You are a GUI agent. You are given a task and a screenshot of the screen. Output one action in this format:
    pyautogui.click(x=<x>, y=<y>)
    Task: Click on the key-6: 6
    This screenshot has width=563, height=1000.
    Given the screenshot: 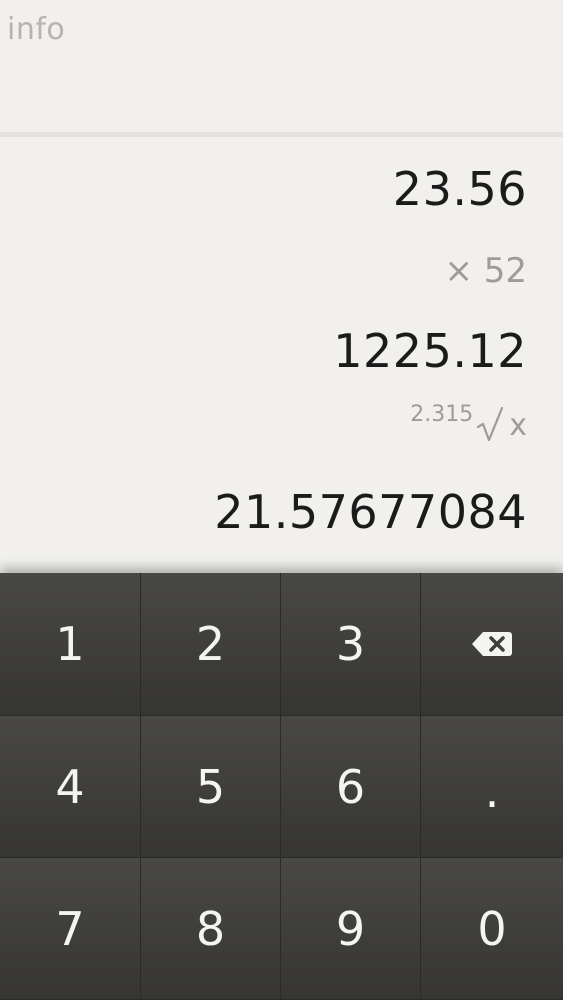 What is the action you would take?
    pyautogui.click(x=351, y=787)
    